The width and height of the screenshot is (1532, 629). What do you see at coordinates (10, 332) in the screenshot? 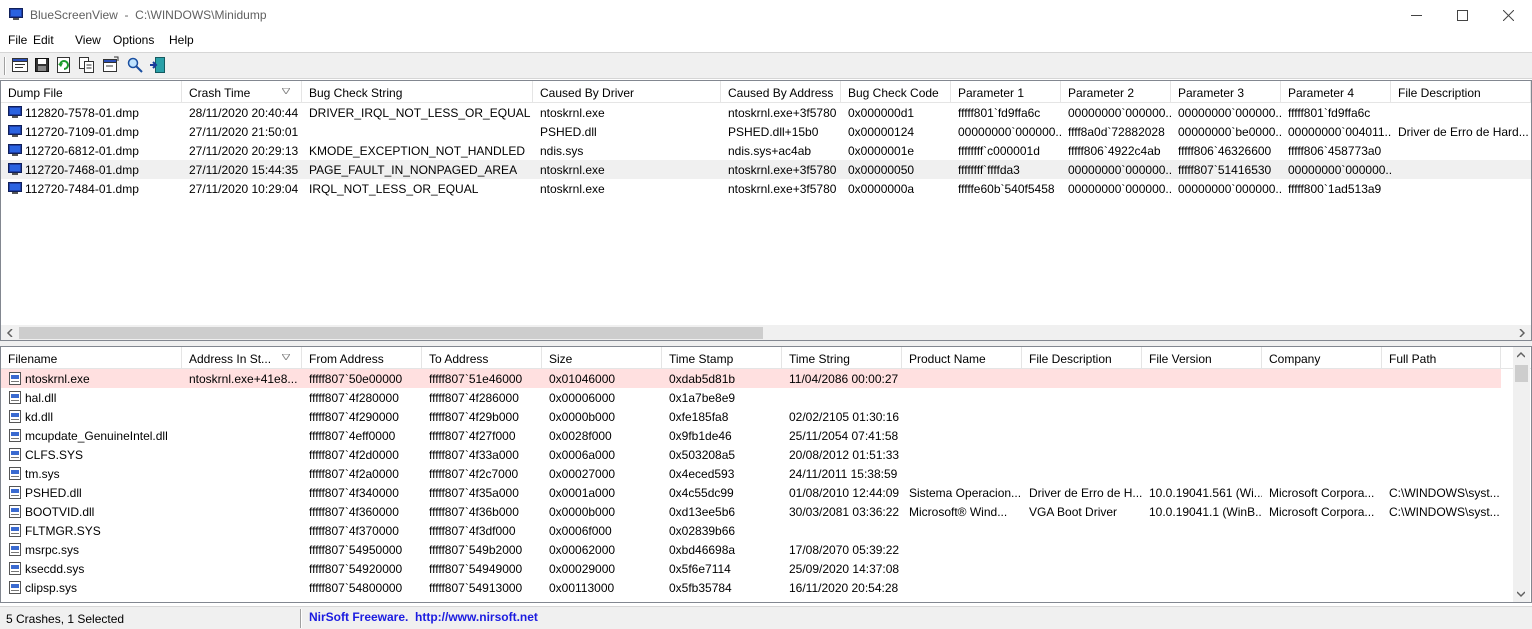
I see `scroll-left-button` at bounding box center [10, 332].